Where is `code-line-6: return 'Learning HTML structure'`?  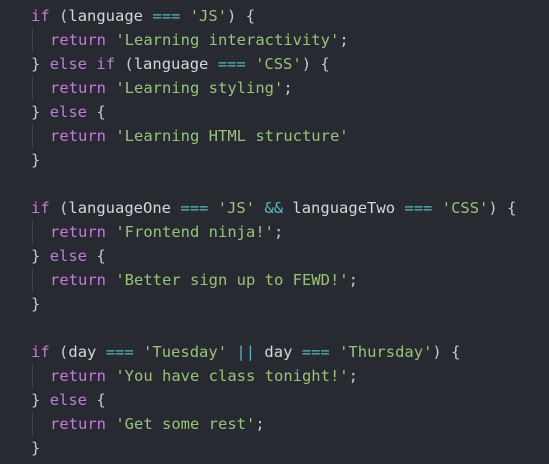
code-line-6: return 'Learning HTML structure' is located at coordinates (274, 136).